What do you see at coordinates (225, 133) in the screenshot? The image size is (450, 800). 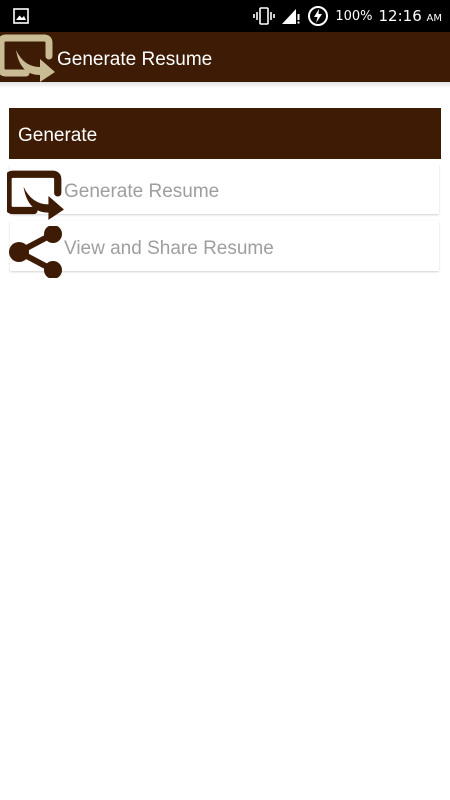 I see `section-header: Generate` at bounding box center [225, 133].